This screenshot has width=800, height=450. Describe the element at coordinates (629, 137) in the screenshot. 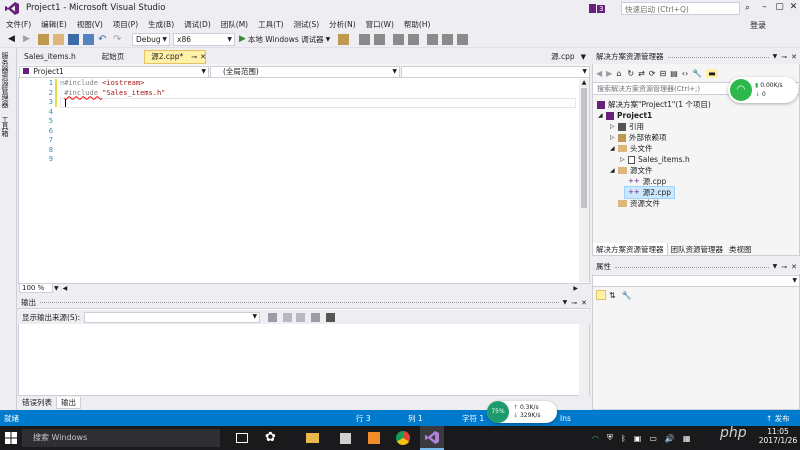

I see `tree-item-external-deps: ▷ 外部依赖项` at that location.